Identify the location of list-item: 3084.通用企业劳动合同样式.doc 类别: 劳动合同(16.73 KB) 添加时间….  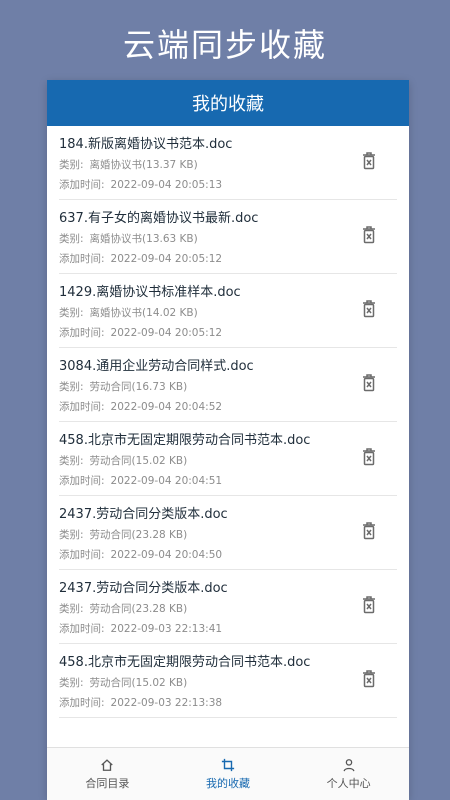
(228, 385).